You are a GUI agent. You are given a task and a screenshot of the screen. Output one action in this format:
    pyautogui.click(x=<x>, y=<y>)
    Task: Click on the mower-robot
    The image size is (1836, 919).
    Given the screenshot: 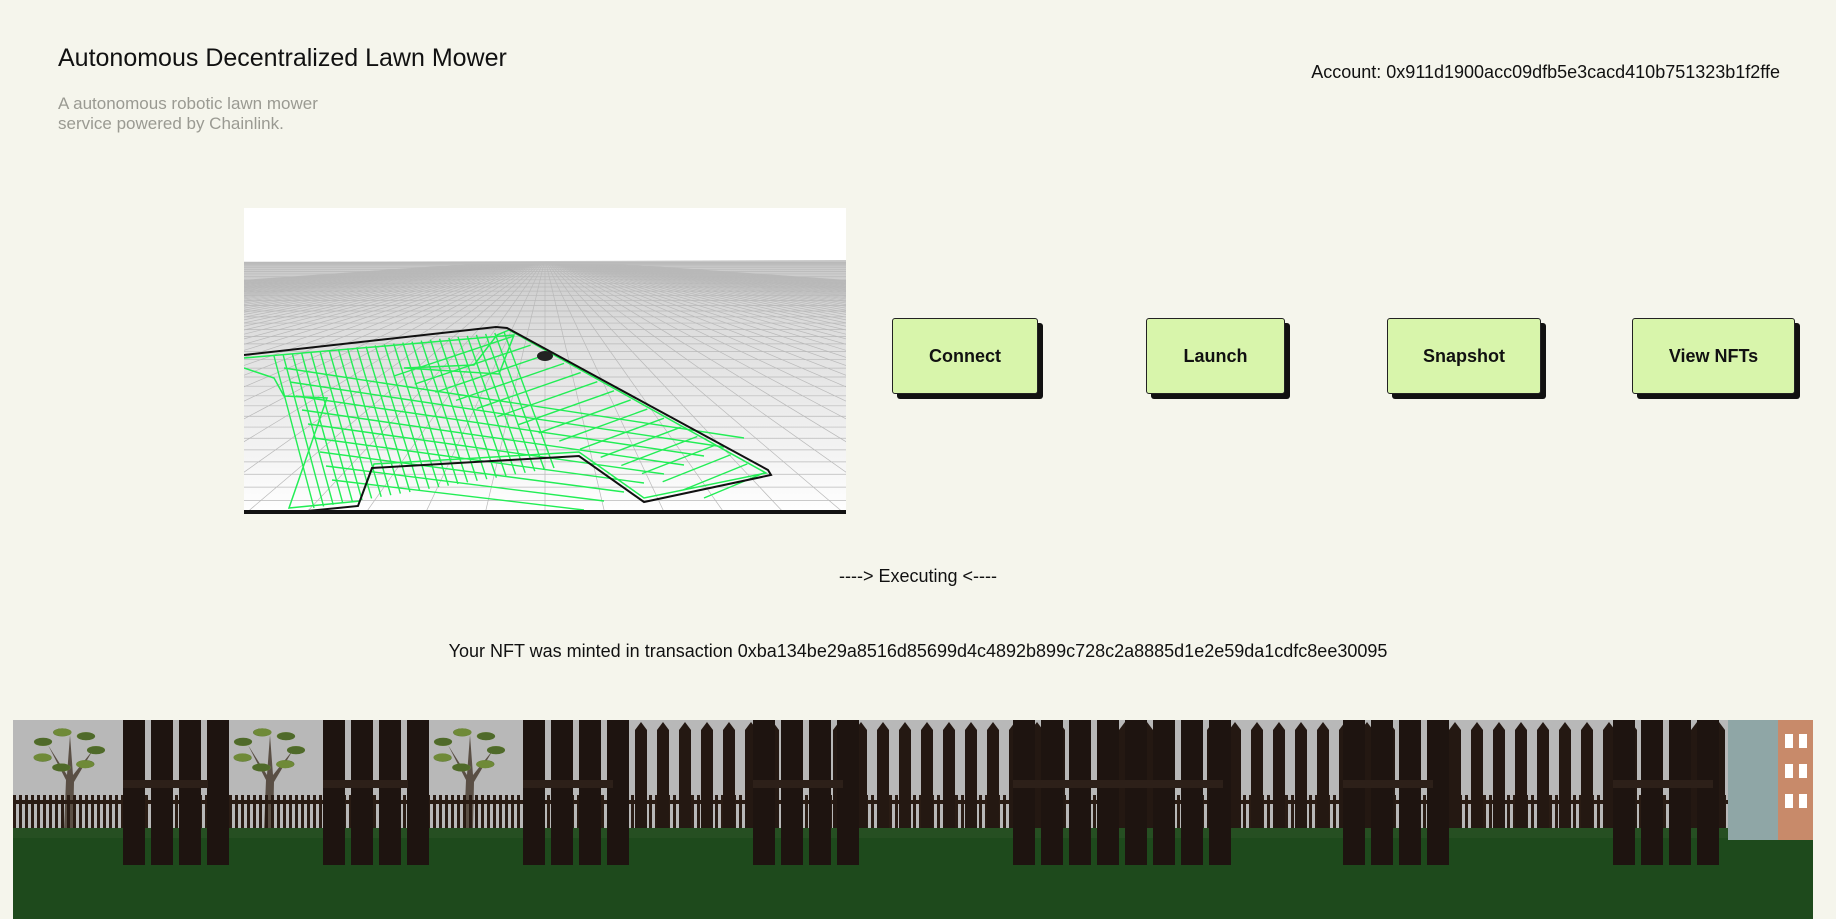 What is the action you would take?
    pyautogui.click(x=545, y=356)
    